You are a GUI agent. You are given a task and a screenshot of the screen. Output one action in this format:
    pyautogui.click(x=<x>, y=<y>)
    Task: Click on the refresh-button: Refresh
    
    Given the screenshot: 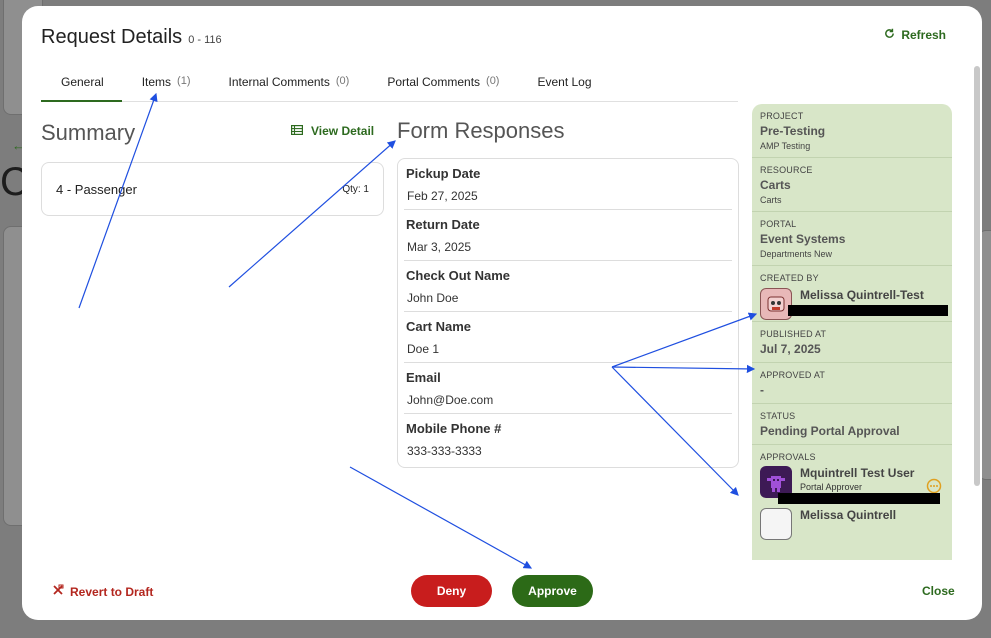 What is the action you would take?
    pyautogui.click(x=915, y=35)
    